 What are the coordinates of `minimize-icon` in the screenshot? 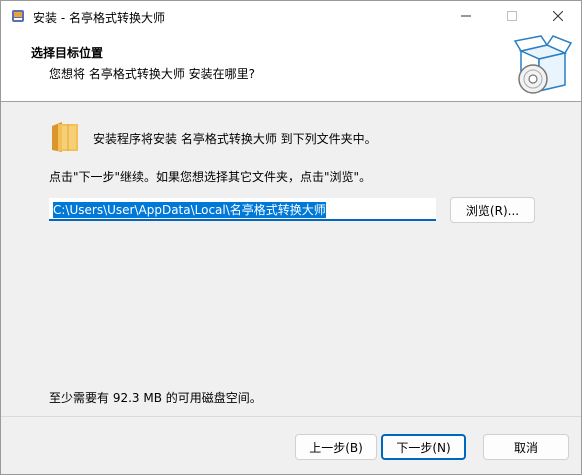 It's located at (466, 16).